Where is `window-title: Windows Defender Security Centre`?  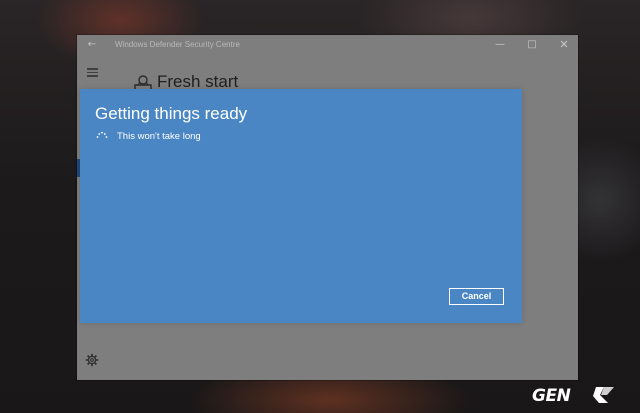
window-title: Windows Defender Security Centre is located at coordinates (177, 44).